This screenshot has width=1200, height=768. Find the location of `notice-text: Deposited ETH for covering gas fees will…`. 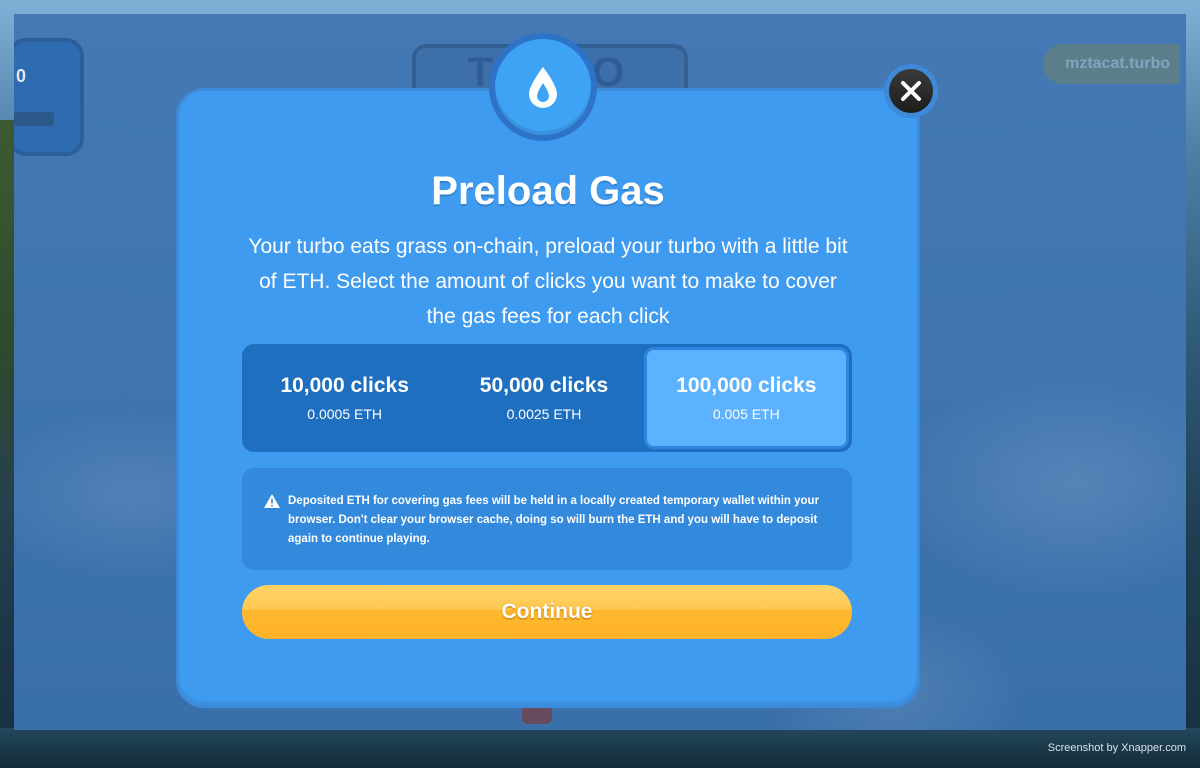

notice-text: Deposited ETH for covering gas fees will… is located at coordinates (554, 520).